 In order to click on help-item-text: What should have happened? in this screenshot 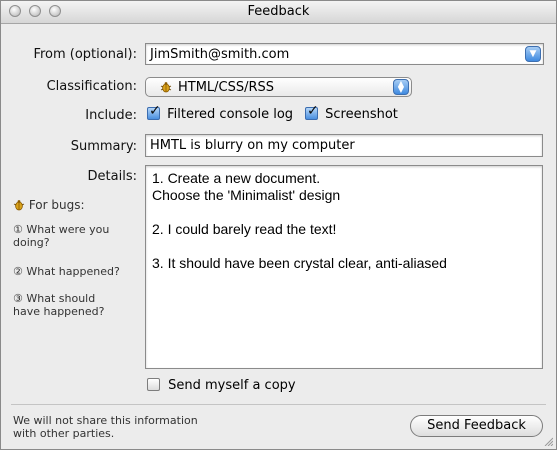, I will do `click(59, 305)`.